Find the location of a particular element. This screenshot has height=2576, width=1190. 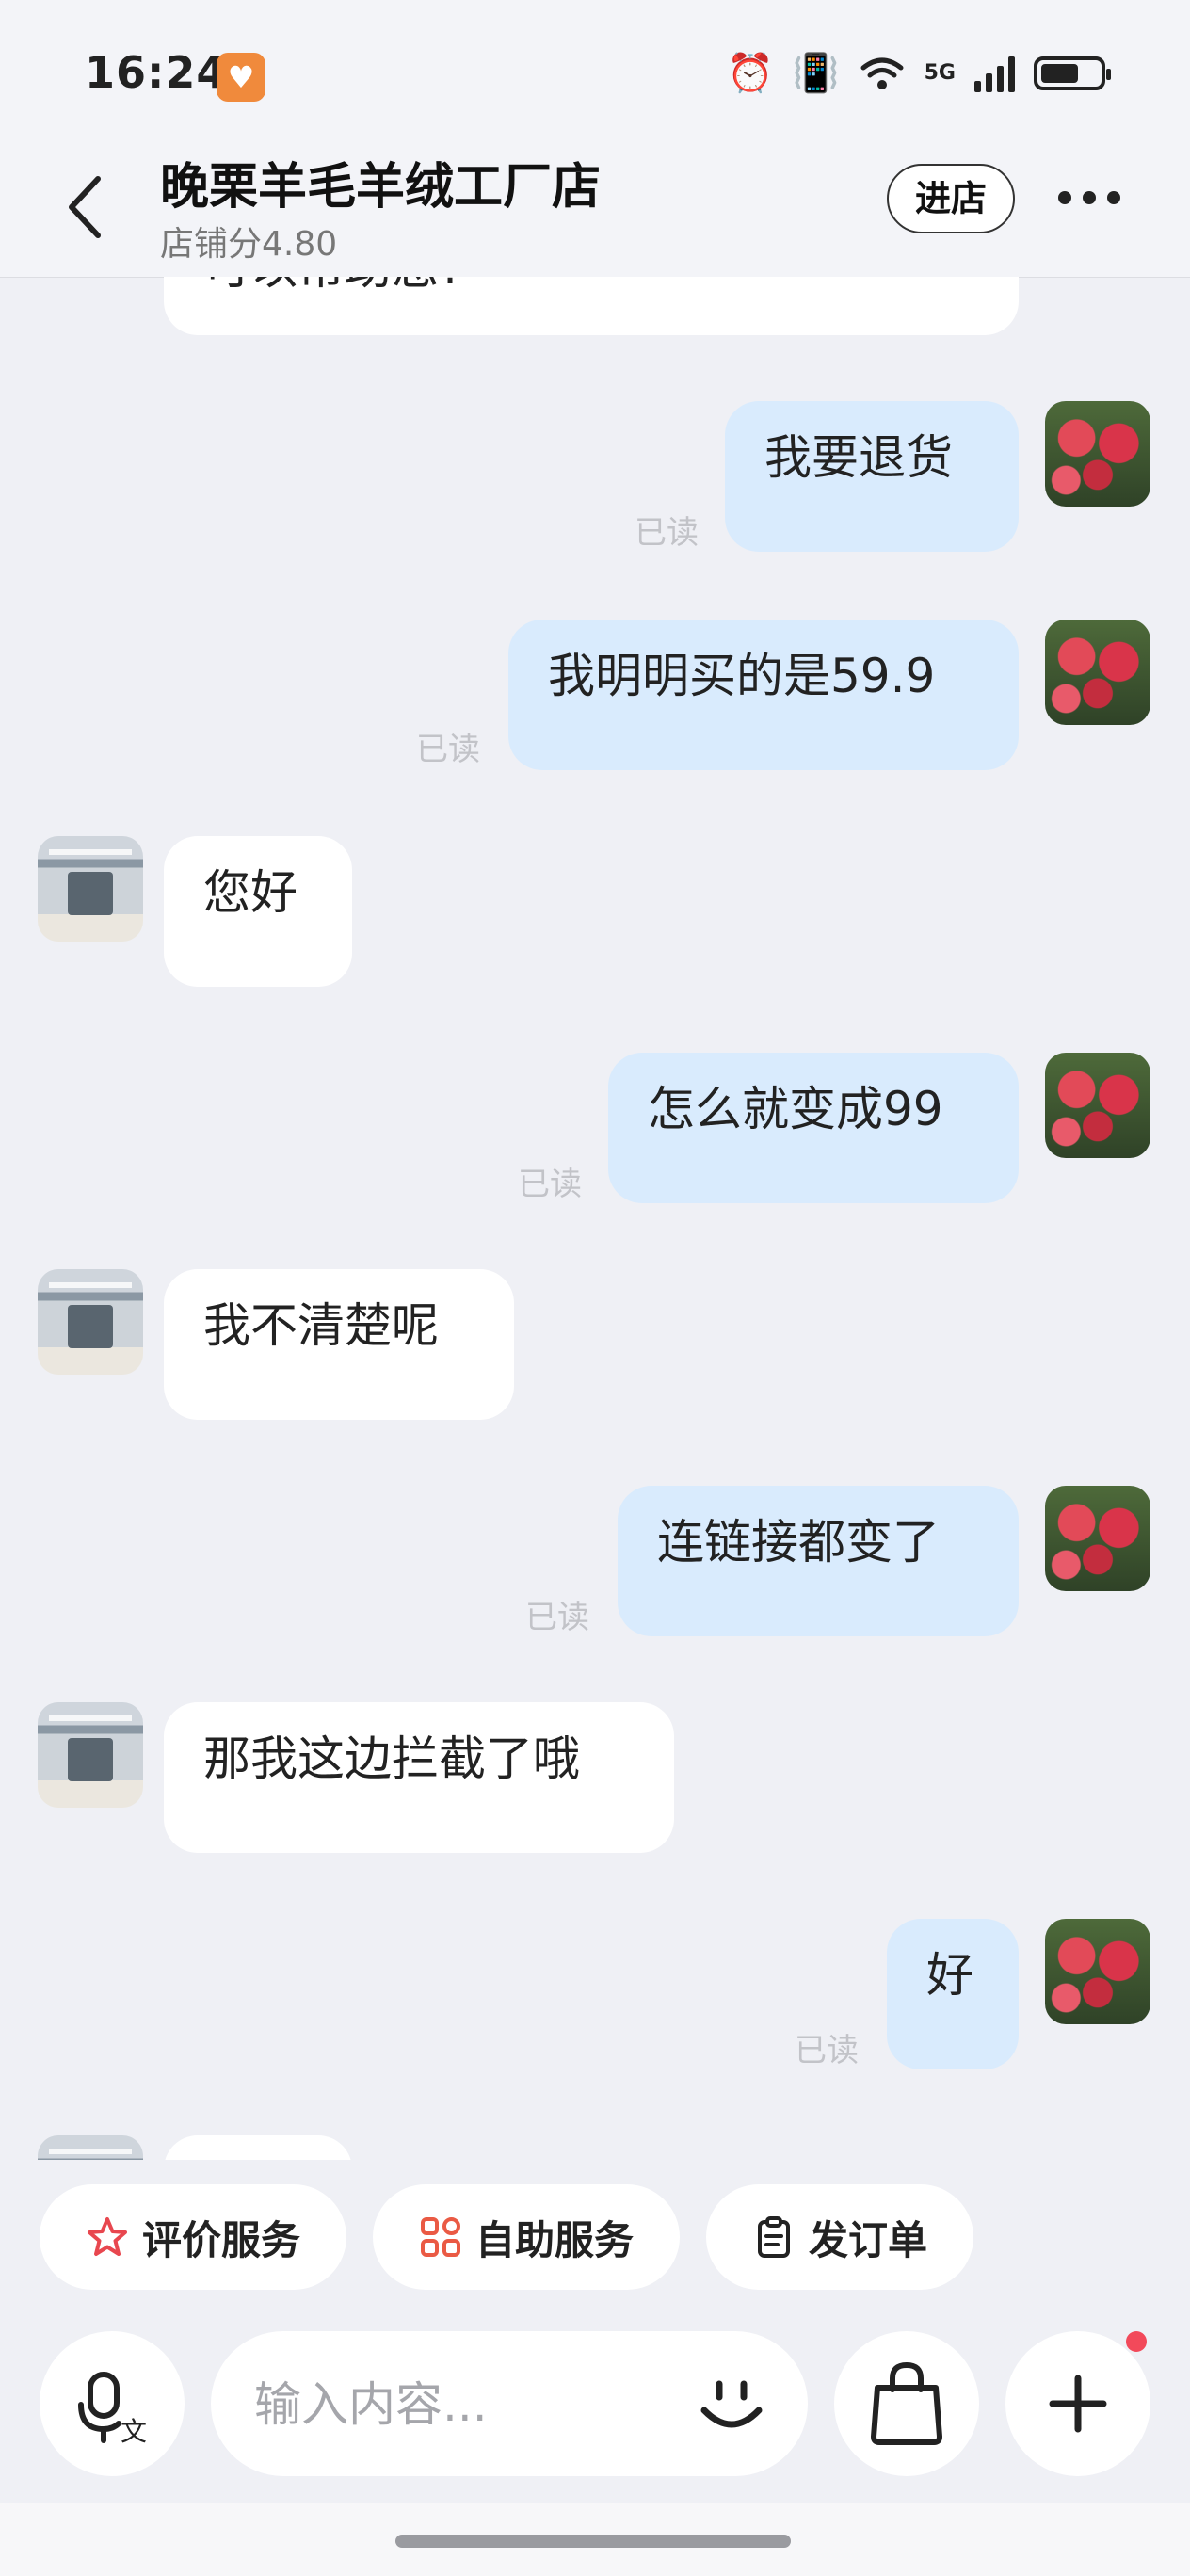

message-bubble-user: 连链接都变了 is located at coordinates (818, 1561).